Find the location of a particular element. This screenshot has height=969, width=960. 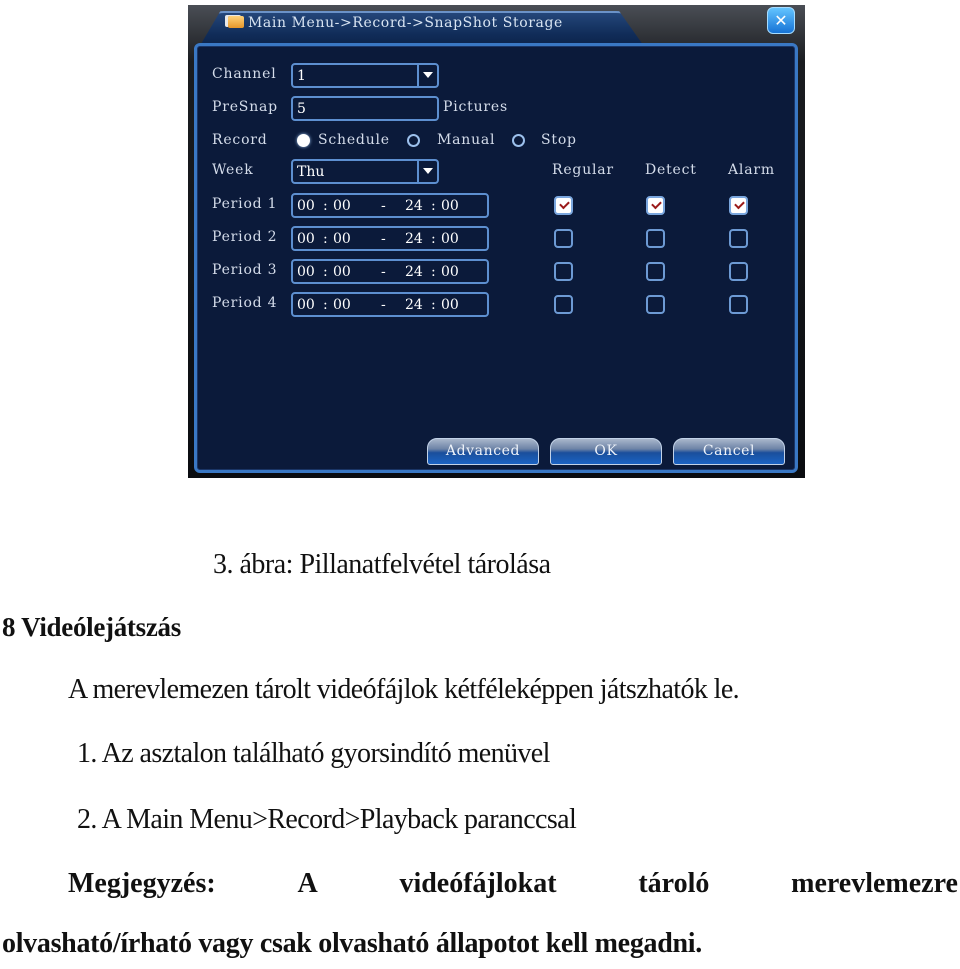

presnap-unit: Pictures is located at coordinates (475, 107).